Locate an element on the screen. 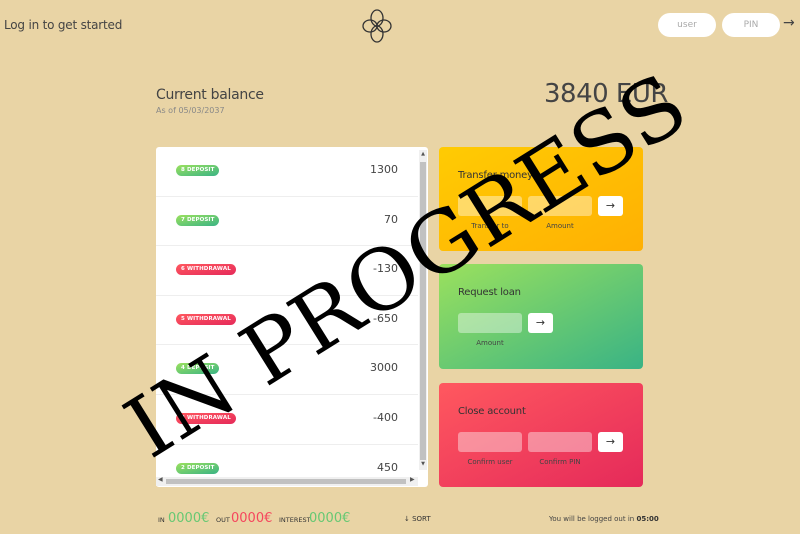  transfer-to-label: Transfer to is located at coordinates (490, 226).